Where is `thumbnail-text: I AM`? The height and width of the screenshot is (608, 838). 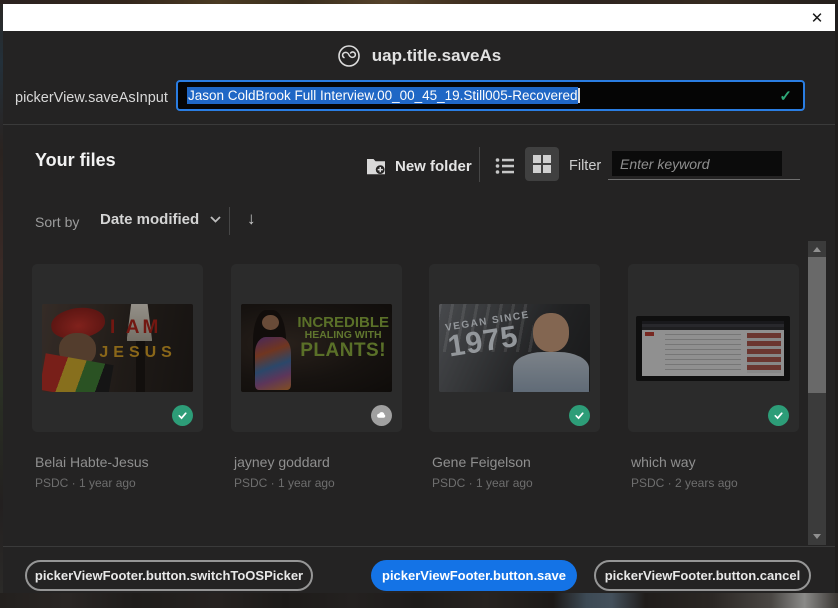
thumbnail-text: I AM is located at coordinates (135, 328).